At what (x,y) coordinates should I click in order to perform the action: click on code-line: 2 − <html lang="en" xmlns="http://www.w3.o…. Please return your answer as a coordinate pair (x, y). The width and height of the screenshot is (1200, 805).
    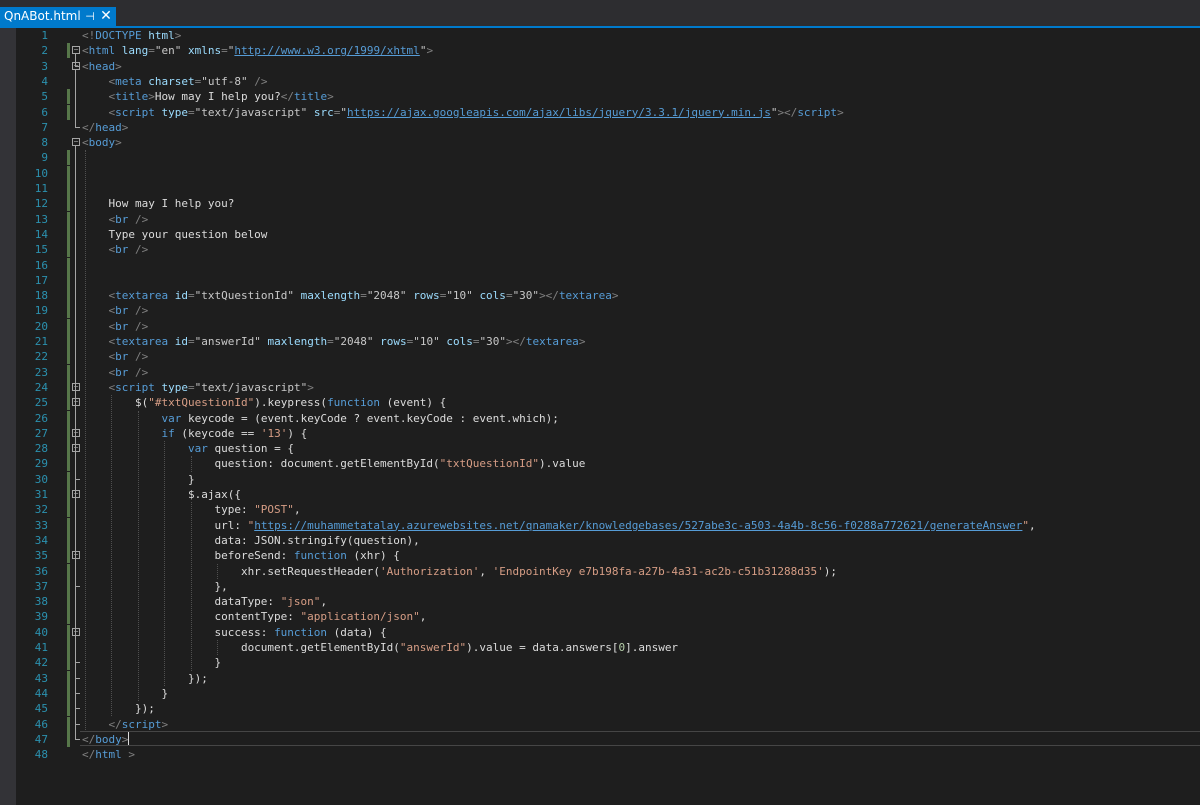
    Looking at the image, I should click on (600, 51).